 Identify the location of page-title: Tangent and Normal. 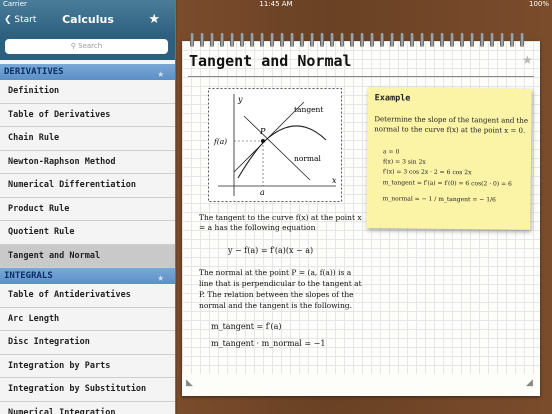
(270, 61).